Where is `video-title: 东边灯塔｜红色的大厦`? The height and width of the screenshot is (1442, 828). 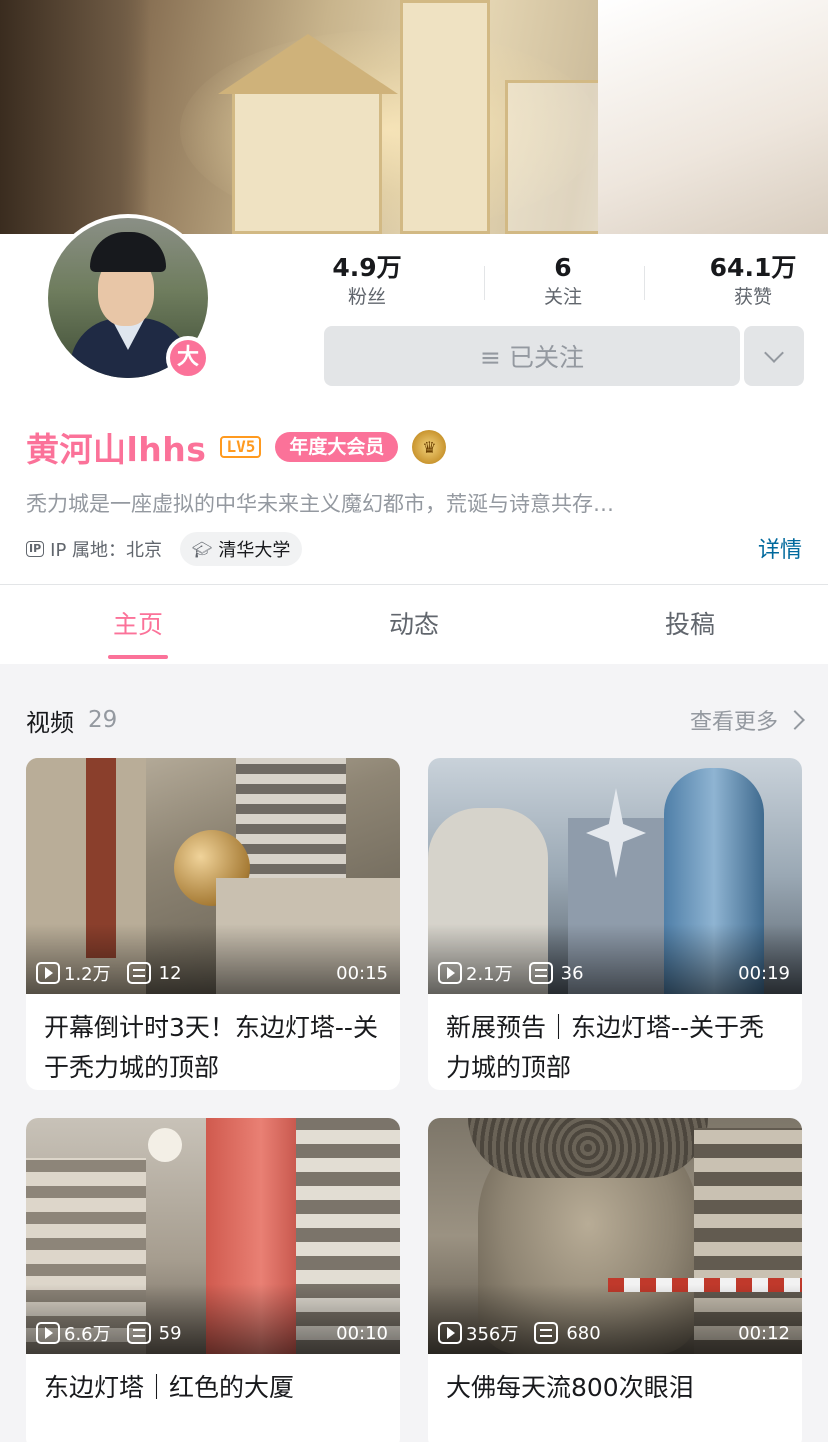 video-title: 东边灯塔｜红色的大厦 is located at coordinates (169, 1387).